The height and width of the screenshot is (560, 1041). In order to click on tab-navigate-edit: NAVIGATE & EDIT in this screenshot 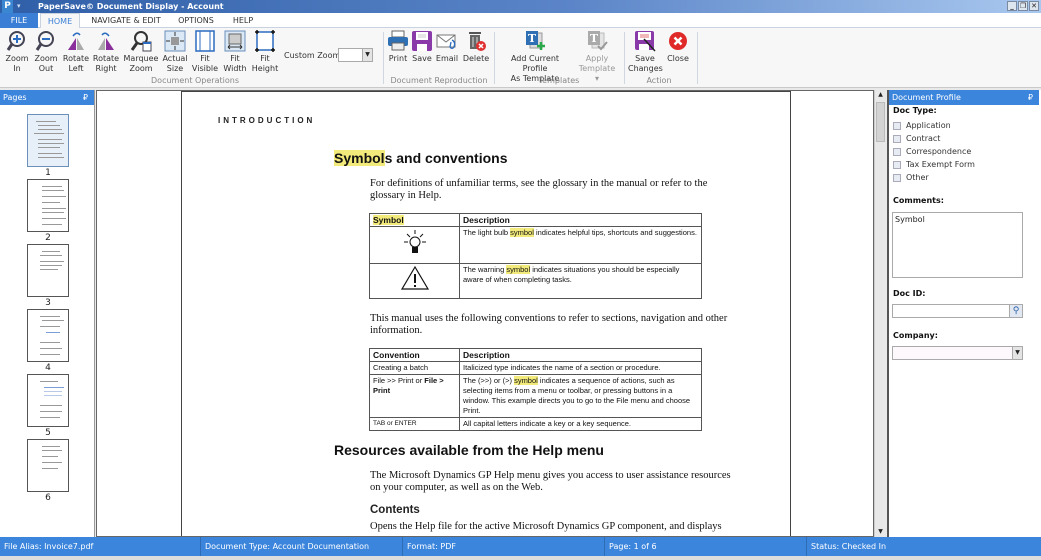, I will do `click(126, 20)`.